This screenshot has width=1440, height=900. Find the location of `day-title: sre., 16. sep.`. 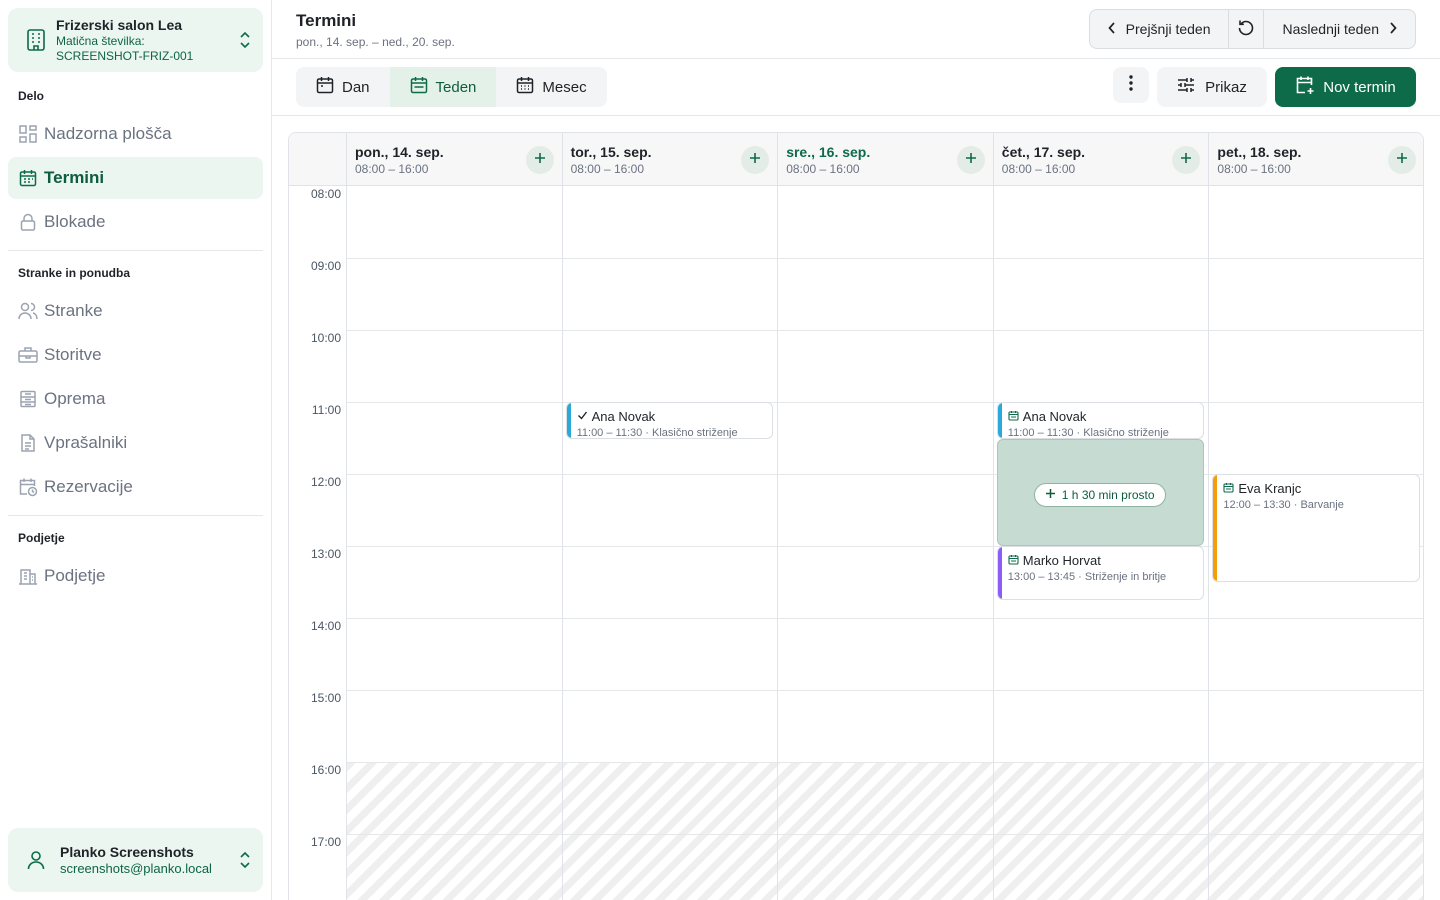

day-title: sre., 16. sep. is located at coordinates (828, 152).